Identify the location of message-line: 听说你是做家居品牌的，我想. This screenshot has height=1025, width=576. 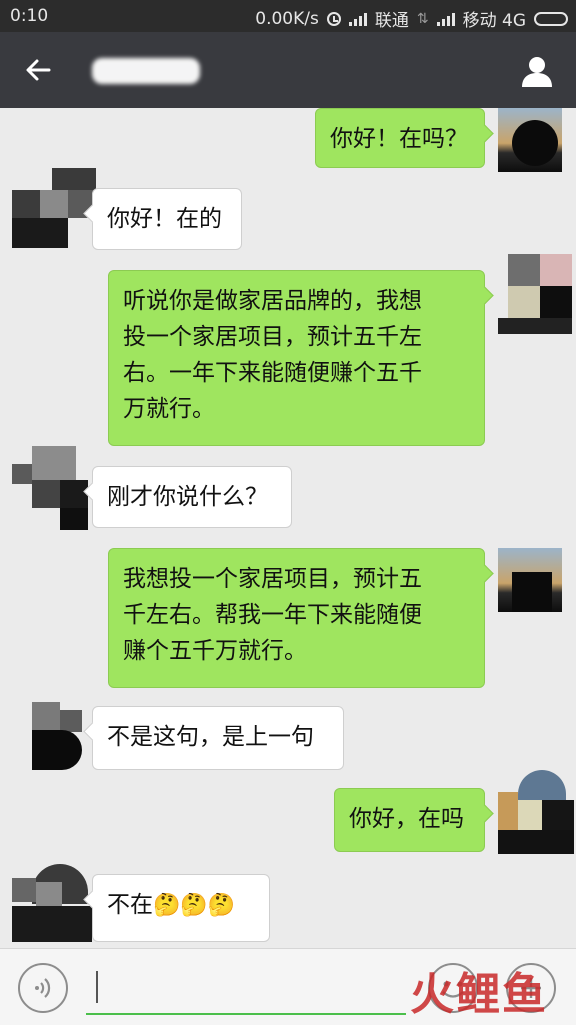
(272, 301).